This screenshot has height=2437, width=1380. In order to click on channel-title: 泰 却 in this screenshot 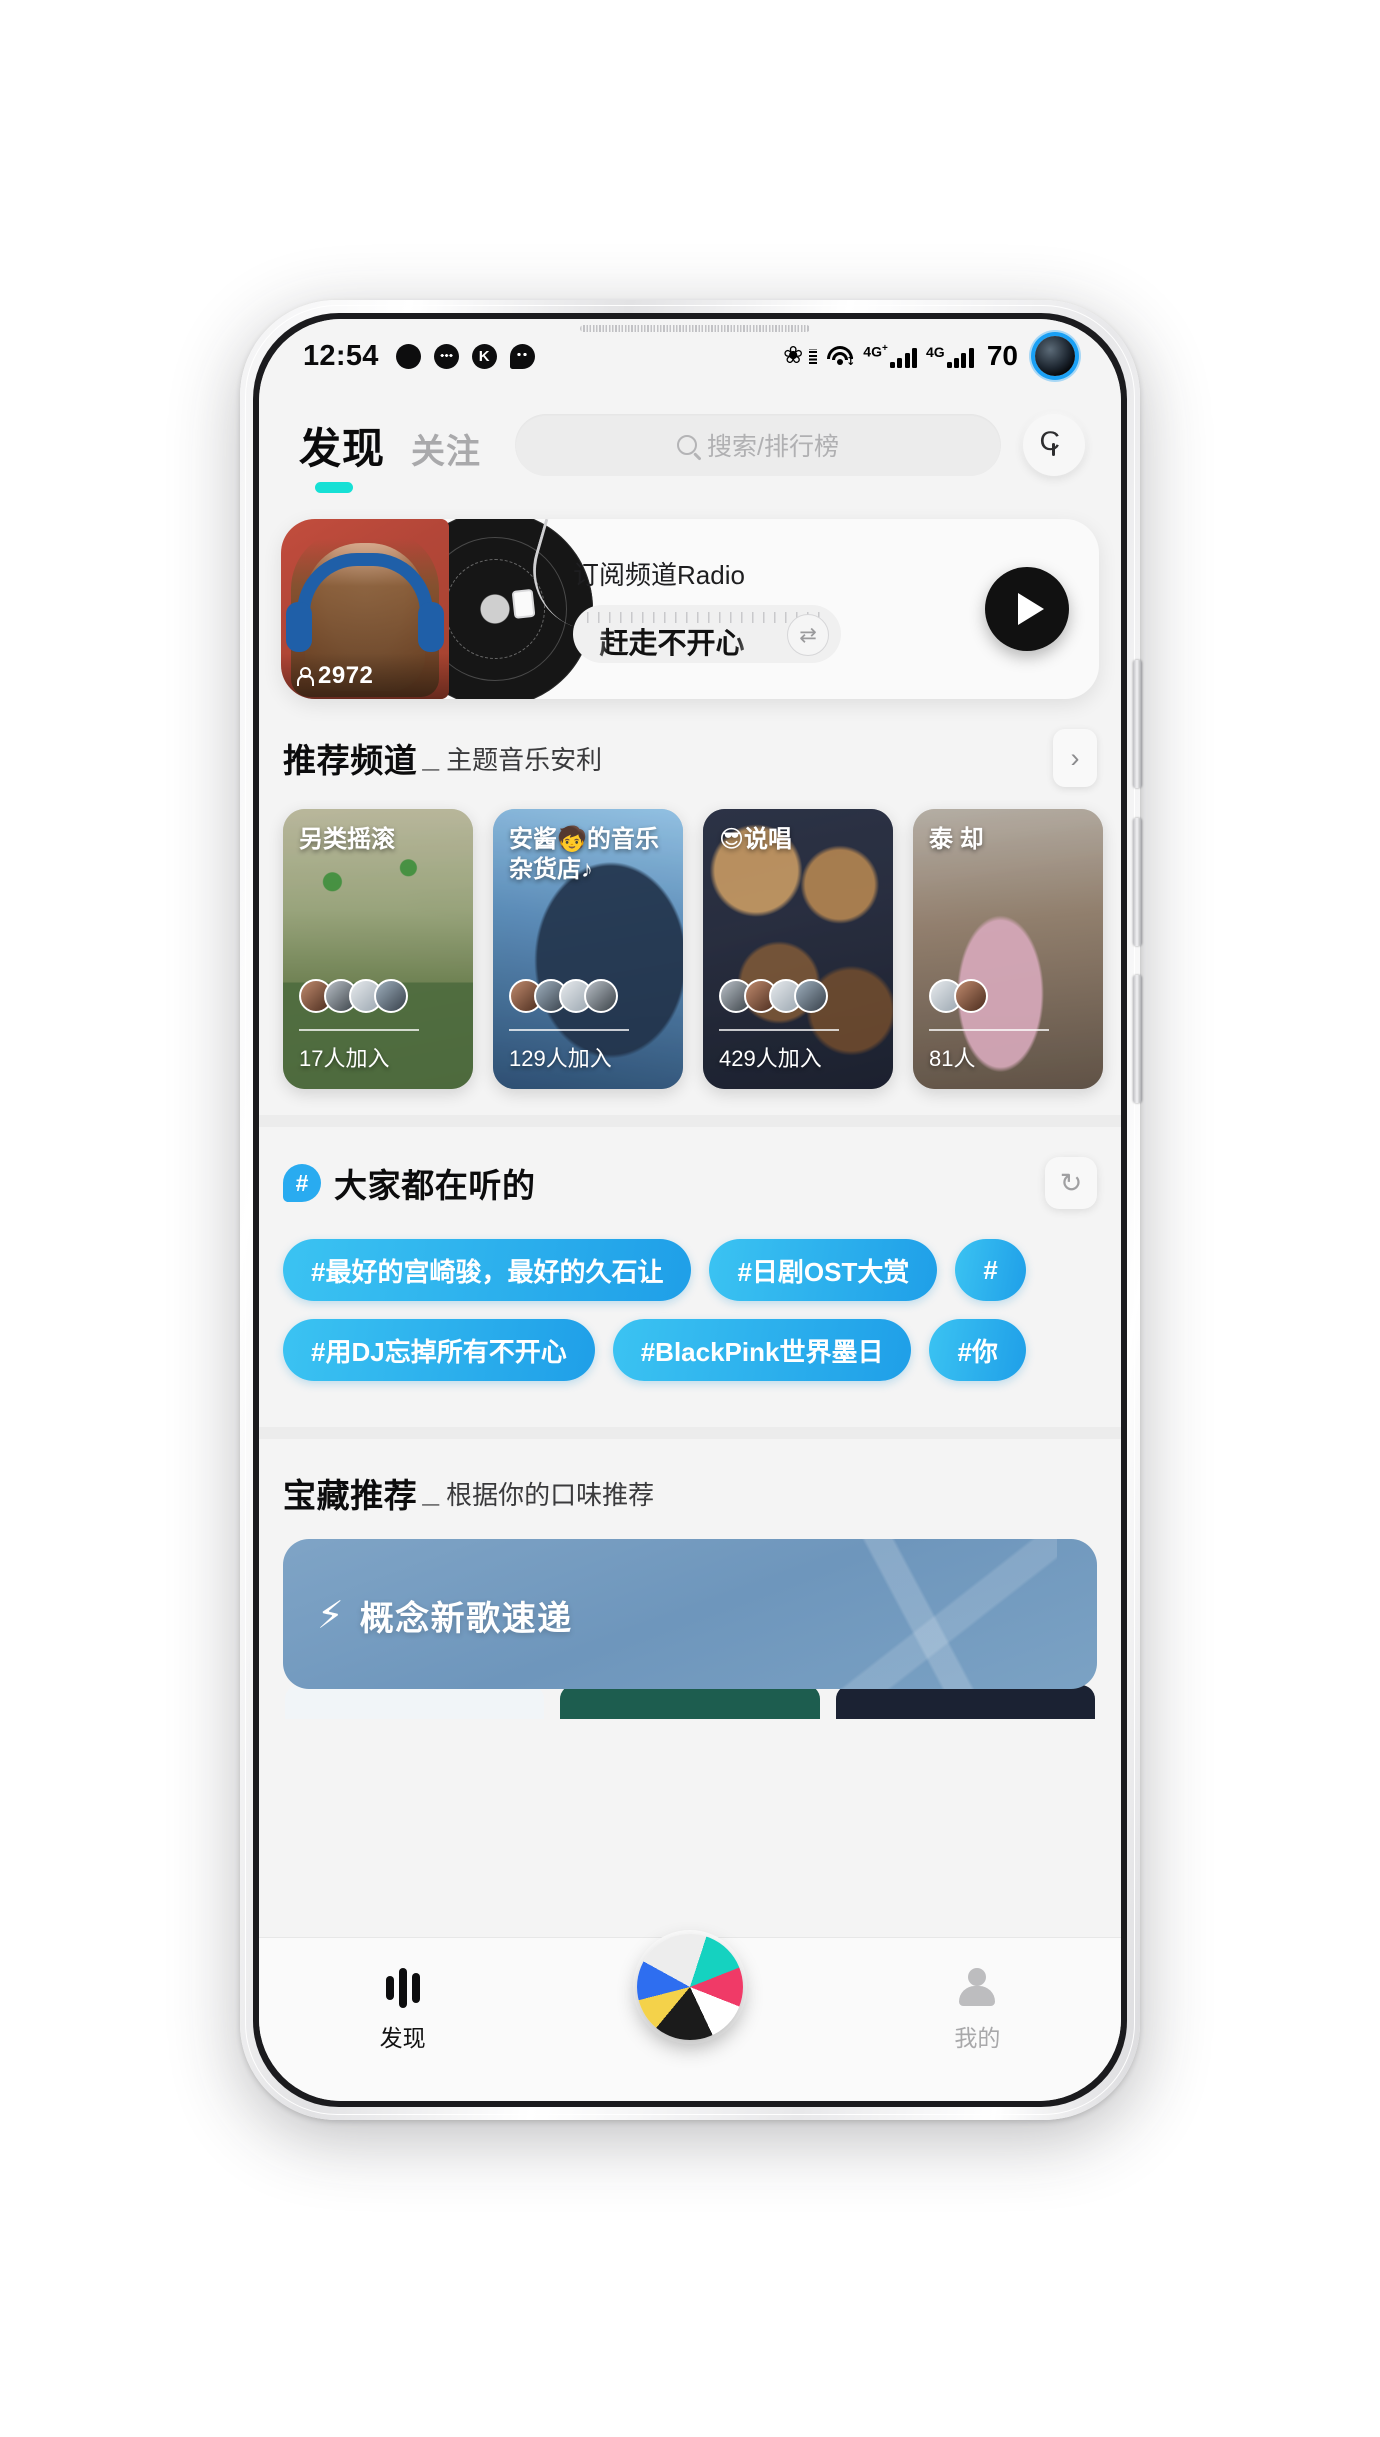, I will do `click(956, 839)`.